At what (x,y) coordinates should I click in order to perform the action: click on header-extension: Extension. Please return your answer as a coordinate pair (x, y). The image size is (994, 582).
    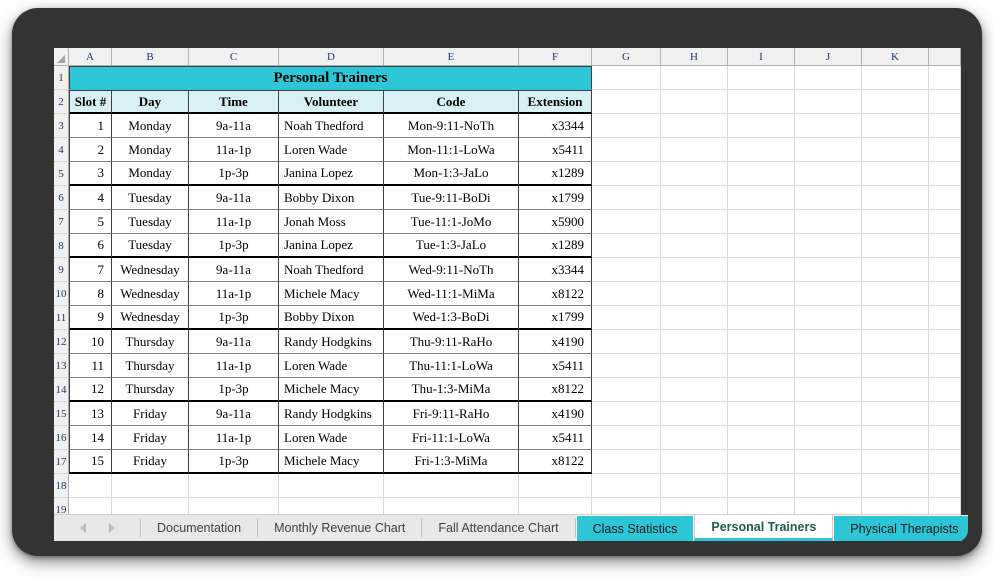
    Looking at the image, I should click on (555, 102).